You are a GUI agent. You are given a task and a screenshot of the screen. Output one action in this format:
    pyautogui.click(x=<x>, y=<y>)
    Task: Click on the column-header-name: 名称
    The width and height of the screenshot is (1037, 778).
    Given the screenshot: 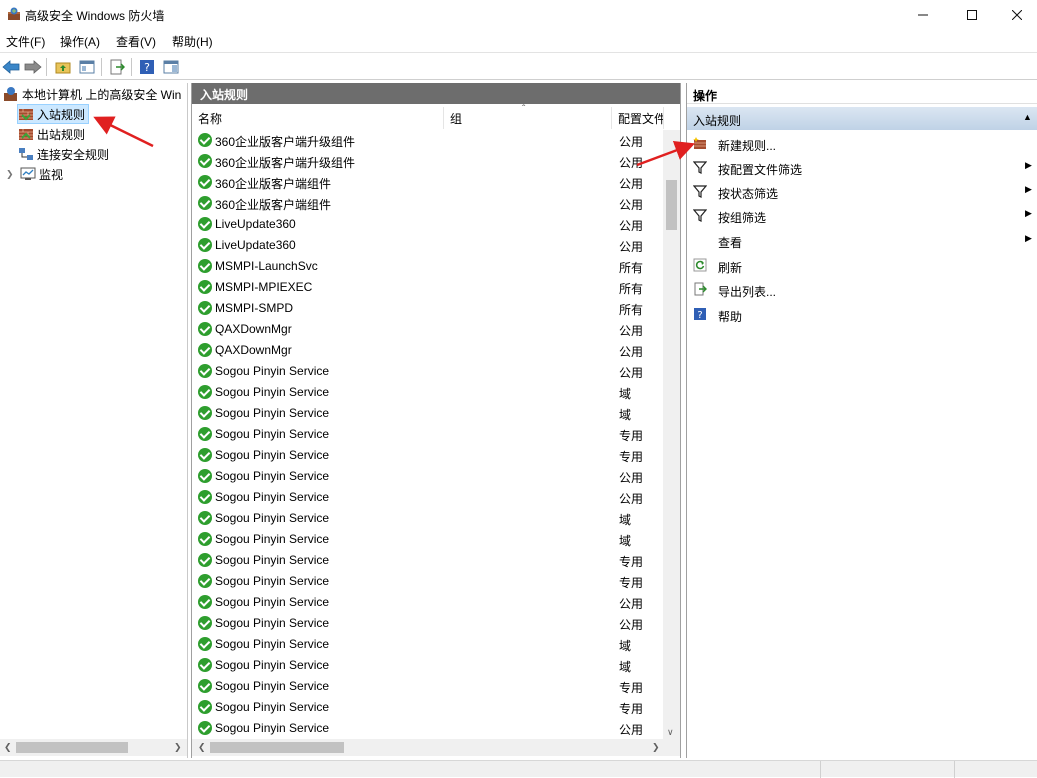 What is the action you would take?
    pyautogui.click(x=318, y=118)
    